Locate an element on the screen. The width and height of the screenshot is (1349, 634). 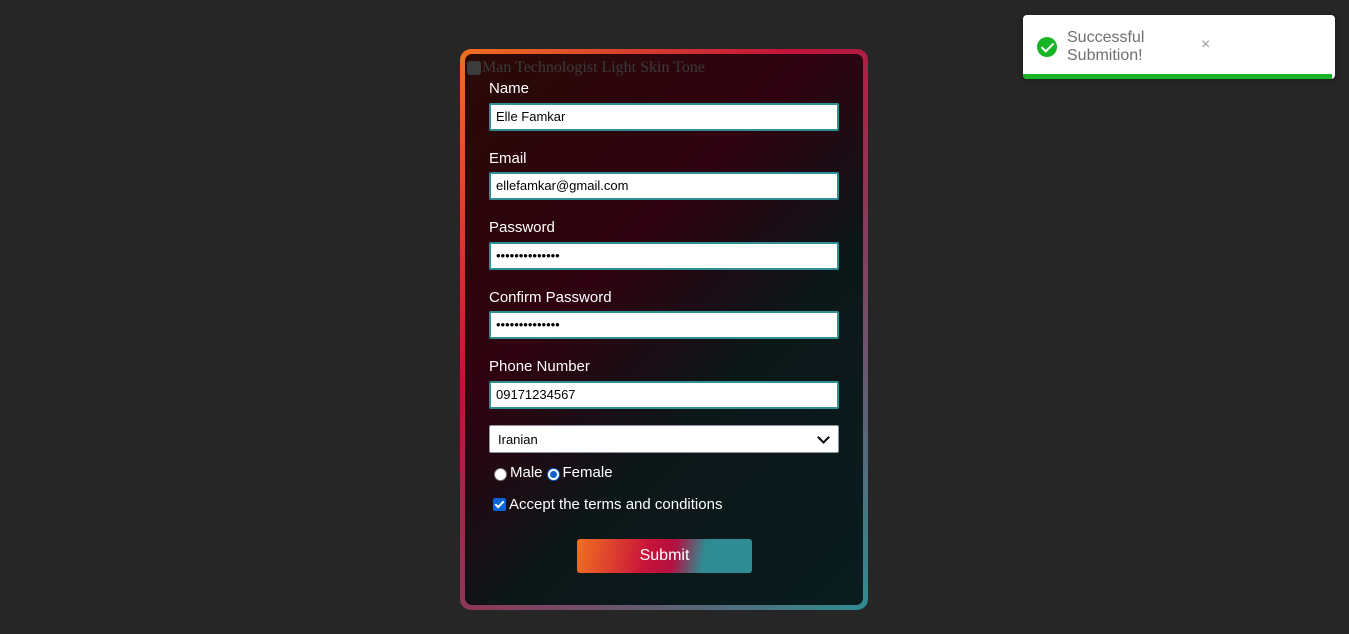
gender-radio-group: Male Female is located at coordinates (553, 472).